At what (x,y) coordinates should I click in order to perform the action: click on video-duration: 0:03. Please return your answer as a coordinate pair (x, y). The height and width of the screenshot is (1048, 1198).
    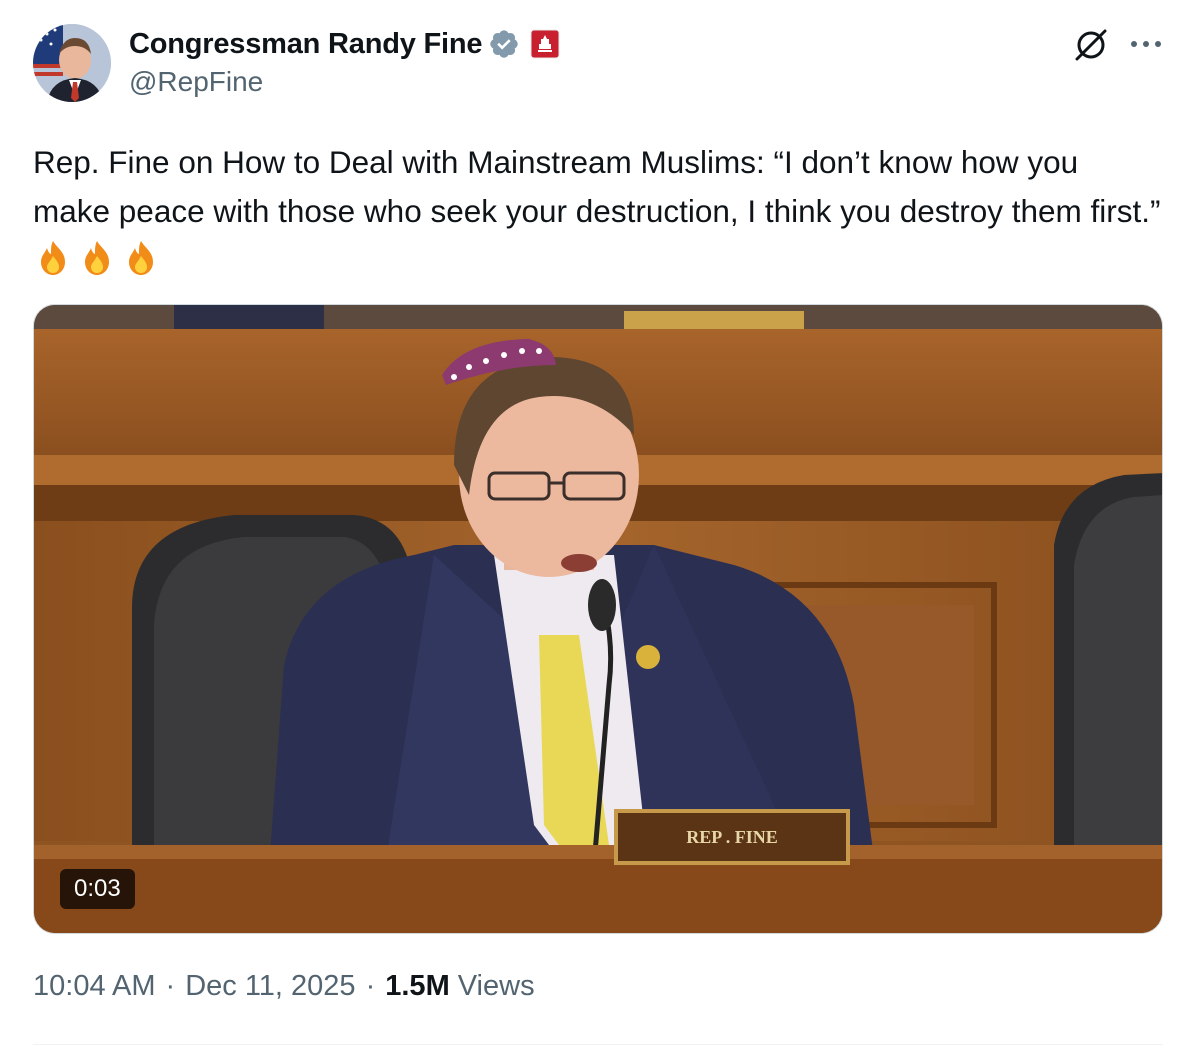
    Looking at the image, I should click on (97, 889).